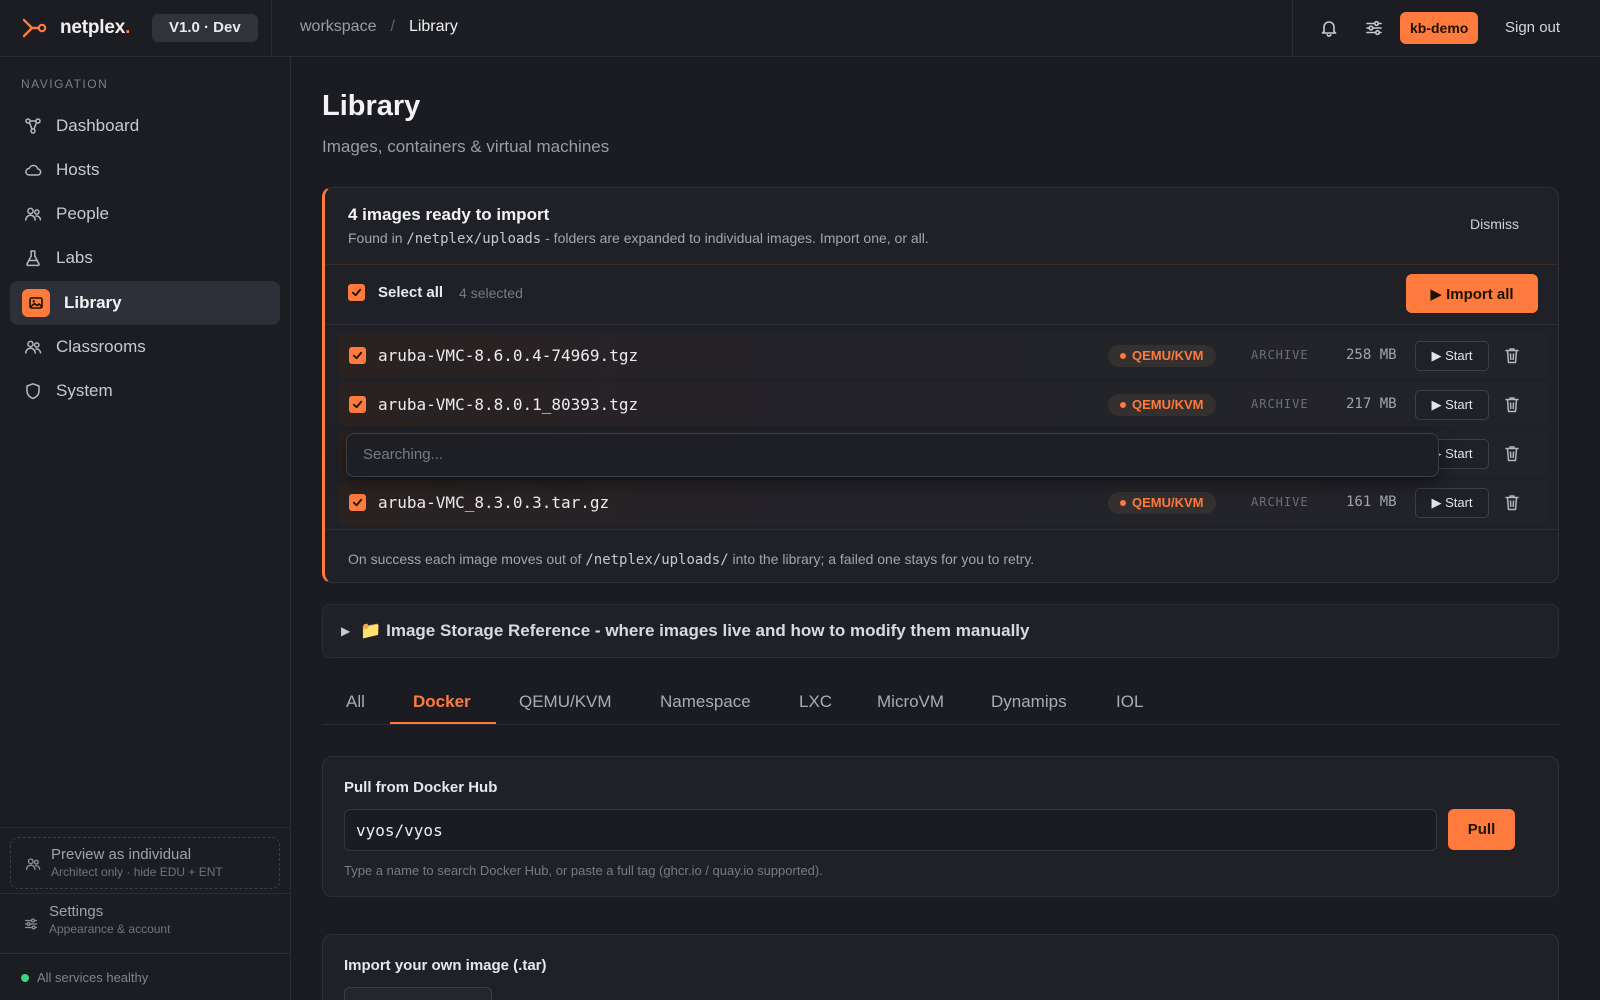  What do you see at coordinates (76, 28) in the screenshot?
I see `brand: netplex.` at bounding box center [76, 28].